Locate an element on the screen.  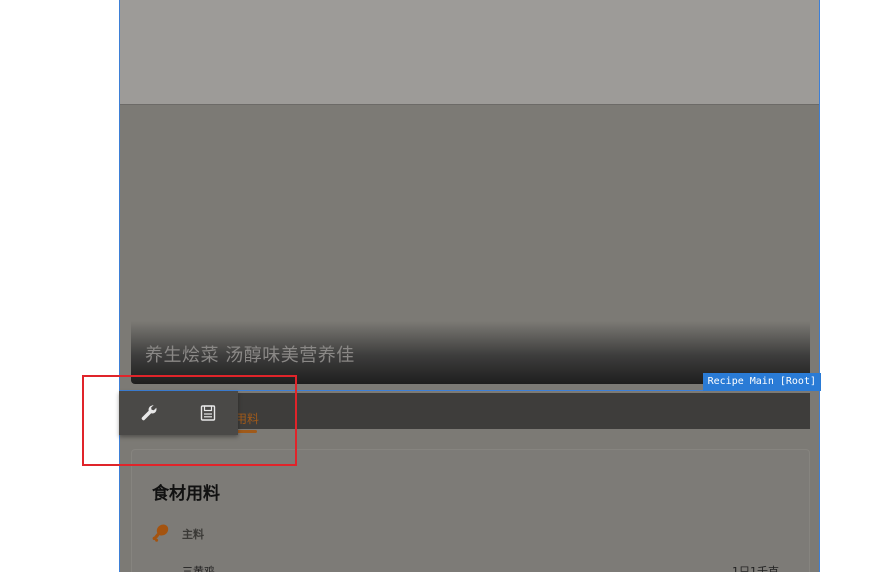
top-banner is located at coordinates (469, 52).